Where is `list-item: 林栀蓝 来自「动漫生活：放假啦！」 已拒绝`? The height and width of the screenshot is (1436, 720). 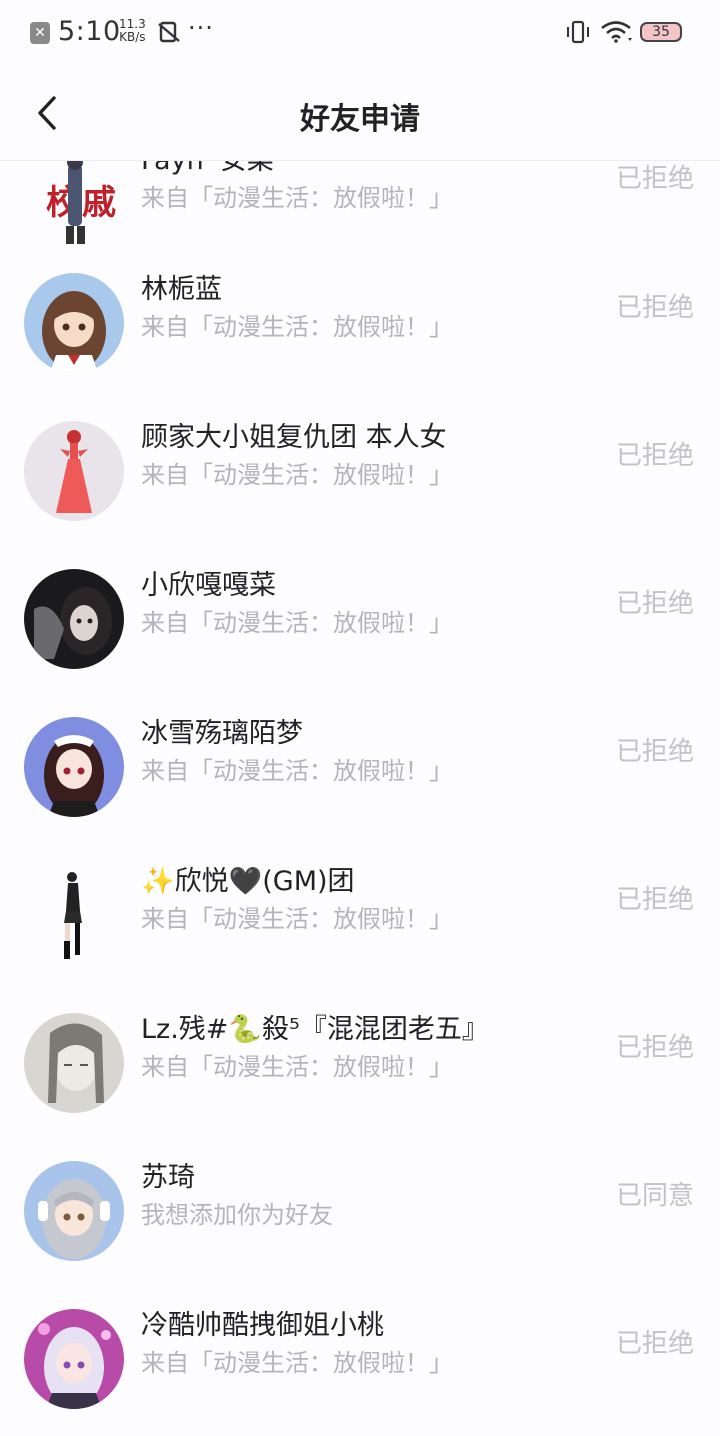 list-item: 林栀蓝 来自「动漫生活：放假啦！」 已拒绝 is located at coordinates (360, 323).